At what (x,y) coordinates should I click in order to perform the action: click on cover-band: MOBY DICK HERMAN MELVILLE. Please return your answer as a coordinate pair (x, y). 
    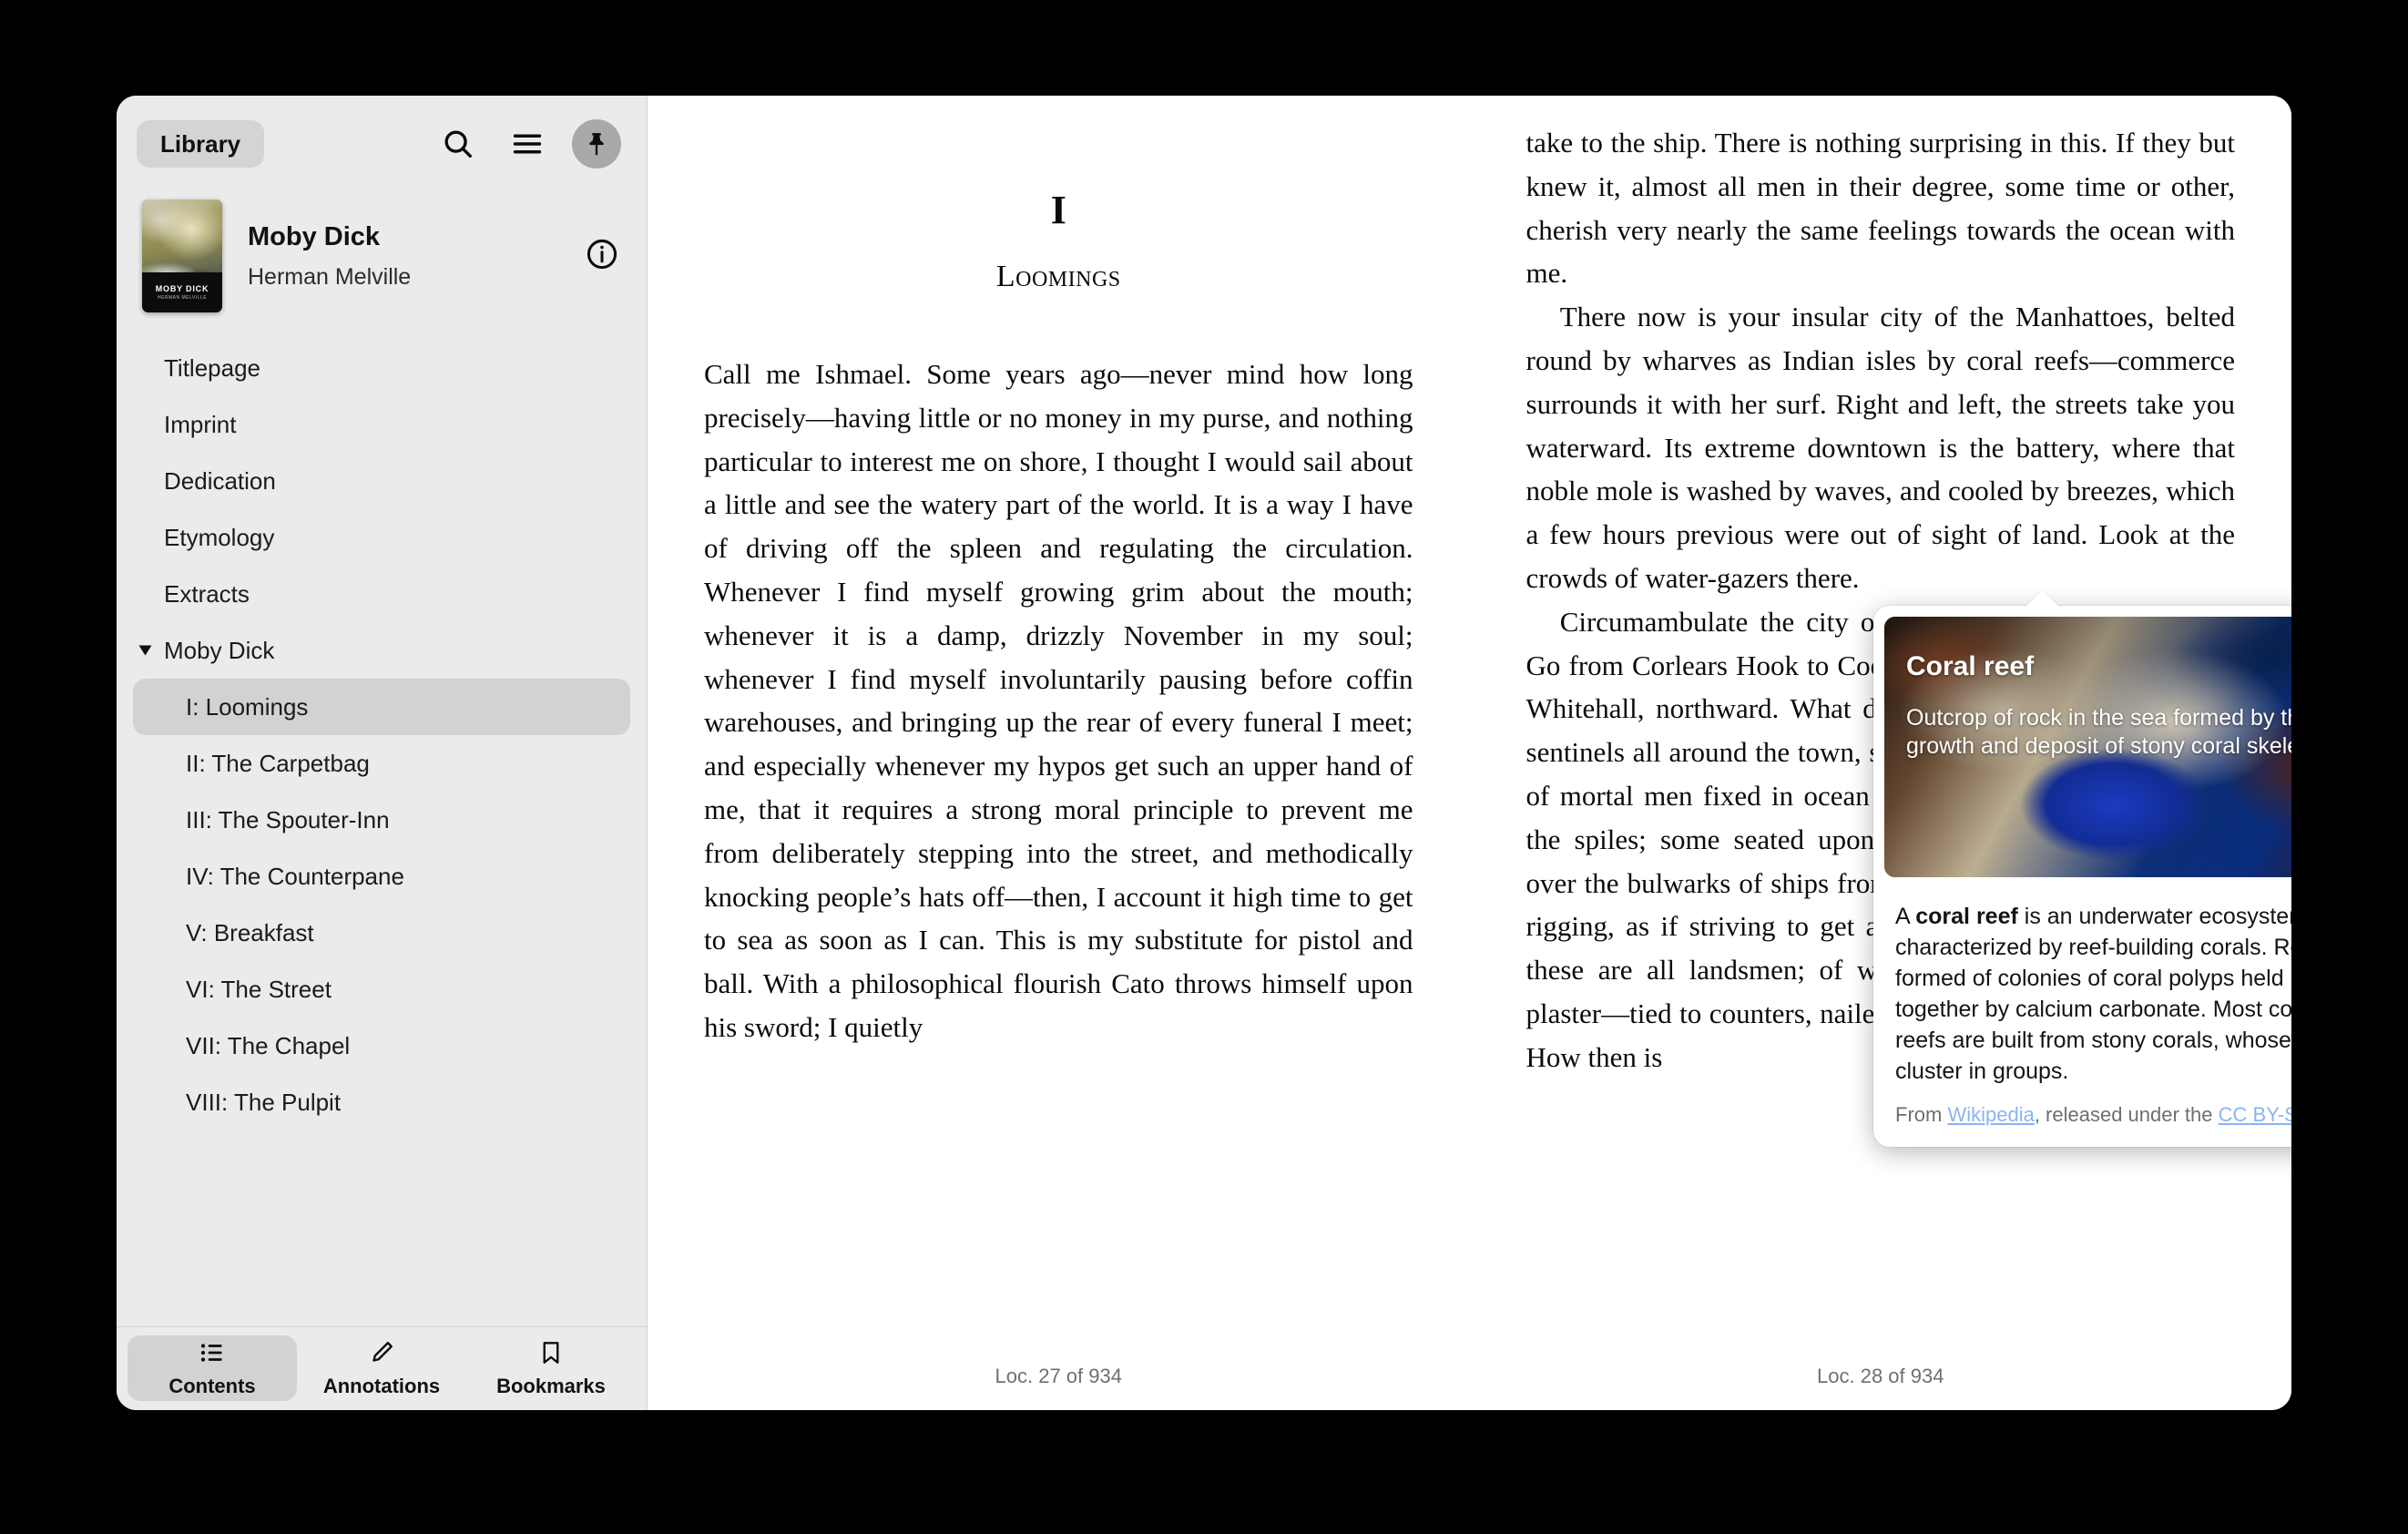
    Looking at the image, I should click on (182, 292).